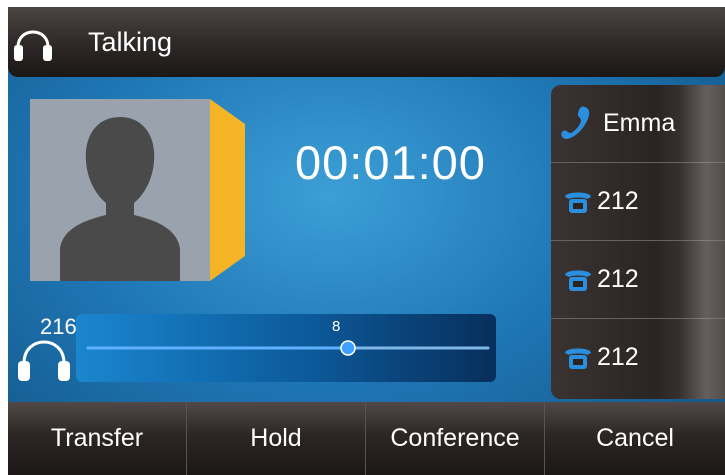  What do you see at coordinates (635, 438) in the screenshot?
I see `cancel-button: Cancel` at bounding box center [635, 438].